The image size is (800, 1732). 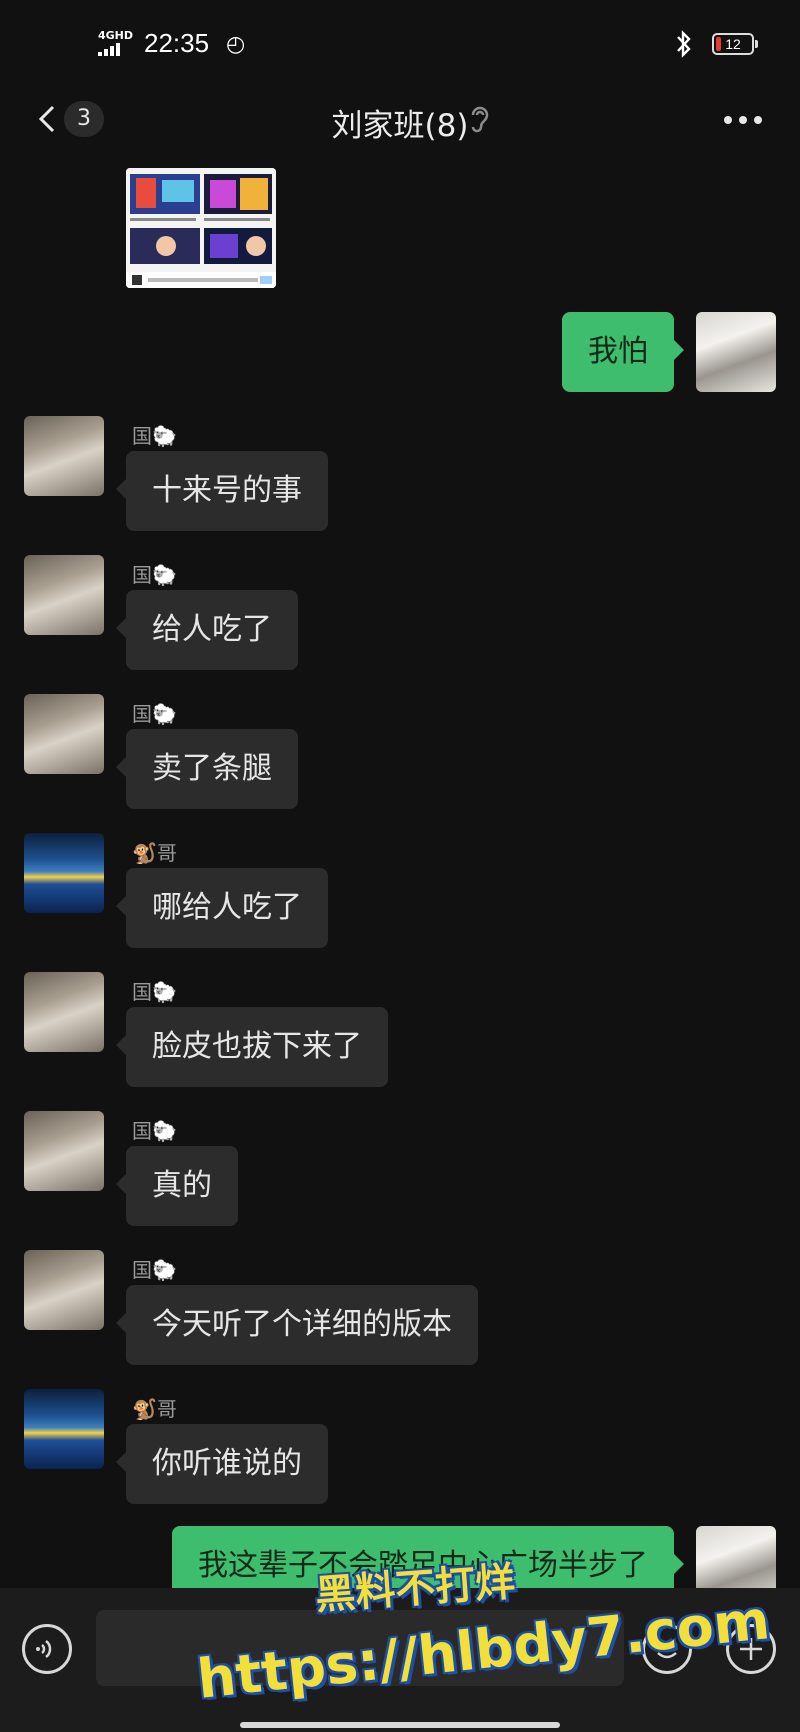 What do you see at coordinates (207, 769) in the screenshot?
I see `message-bubble-incoming: 卖了条腿` at bounding box center [207, 769].